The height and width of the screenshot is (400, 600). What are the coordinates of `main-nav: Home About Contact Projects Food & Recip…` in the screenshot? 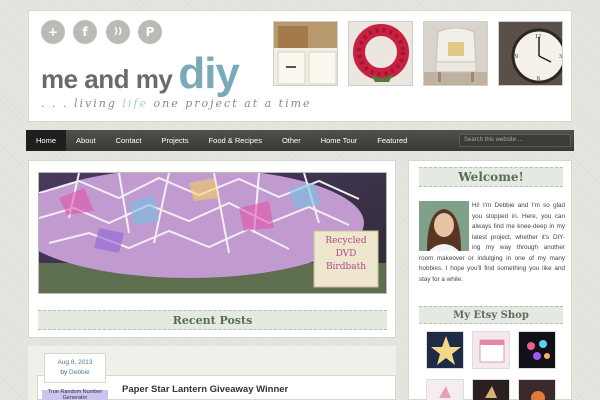 It's located at (300, 140).